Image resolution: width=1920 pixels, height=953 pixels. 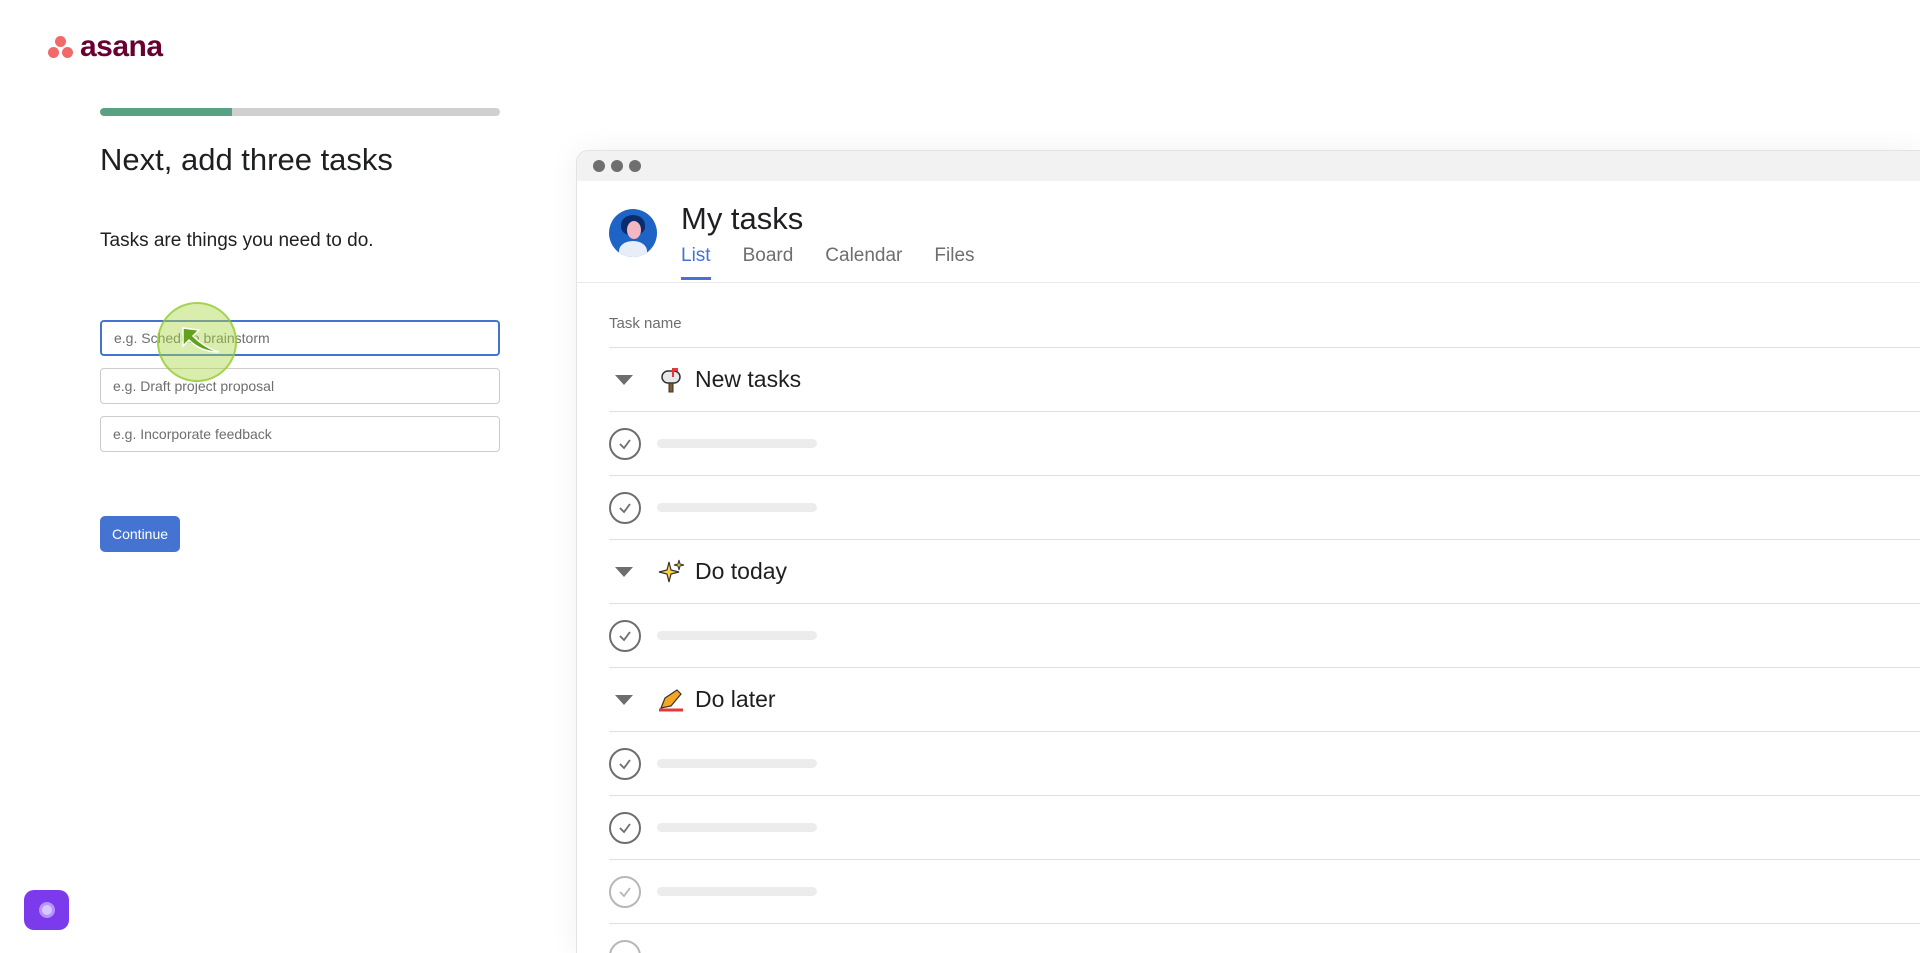 I want to click on pencil-icon, so click(x=671, y=699).